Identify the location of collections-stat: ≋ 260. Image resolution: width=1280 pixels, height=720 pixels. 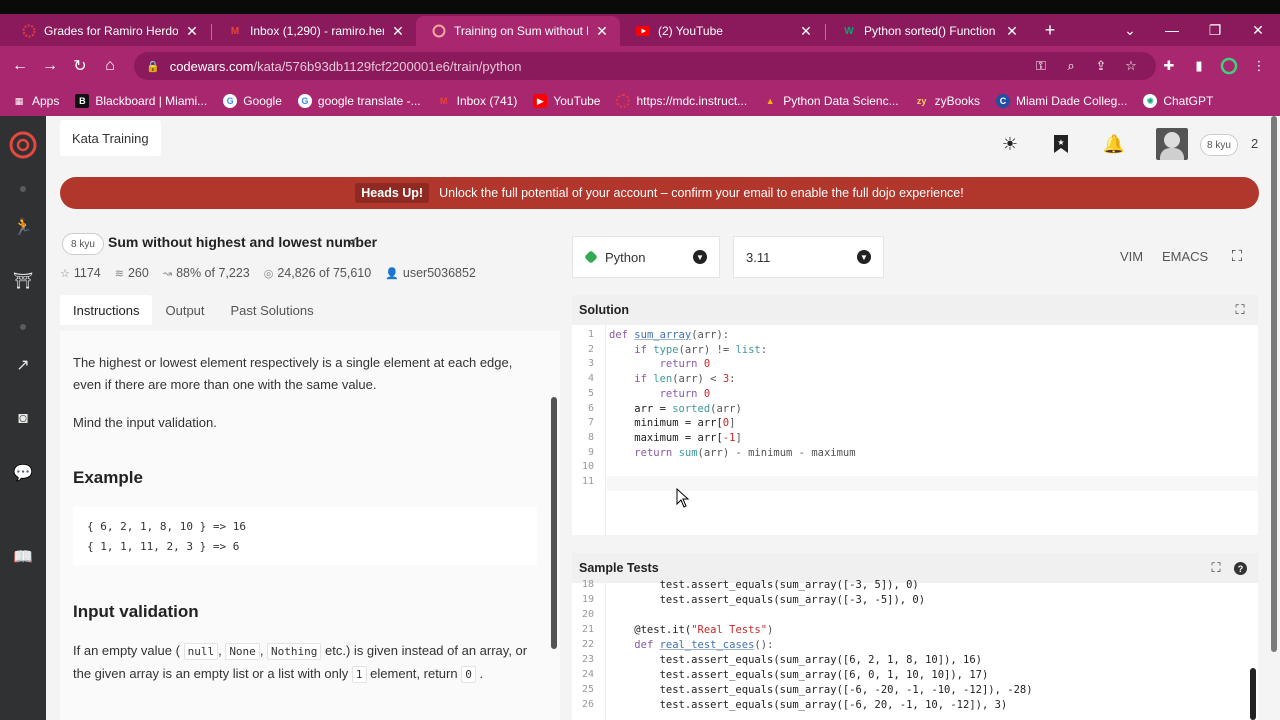
(132, 273).